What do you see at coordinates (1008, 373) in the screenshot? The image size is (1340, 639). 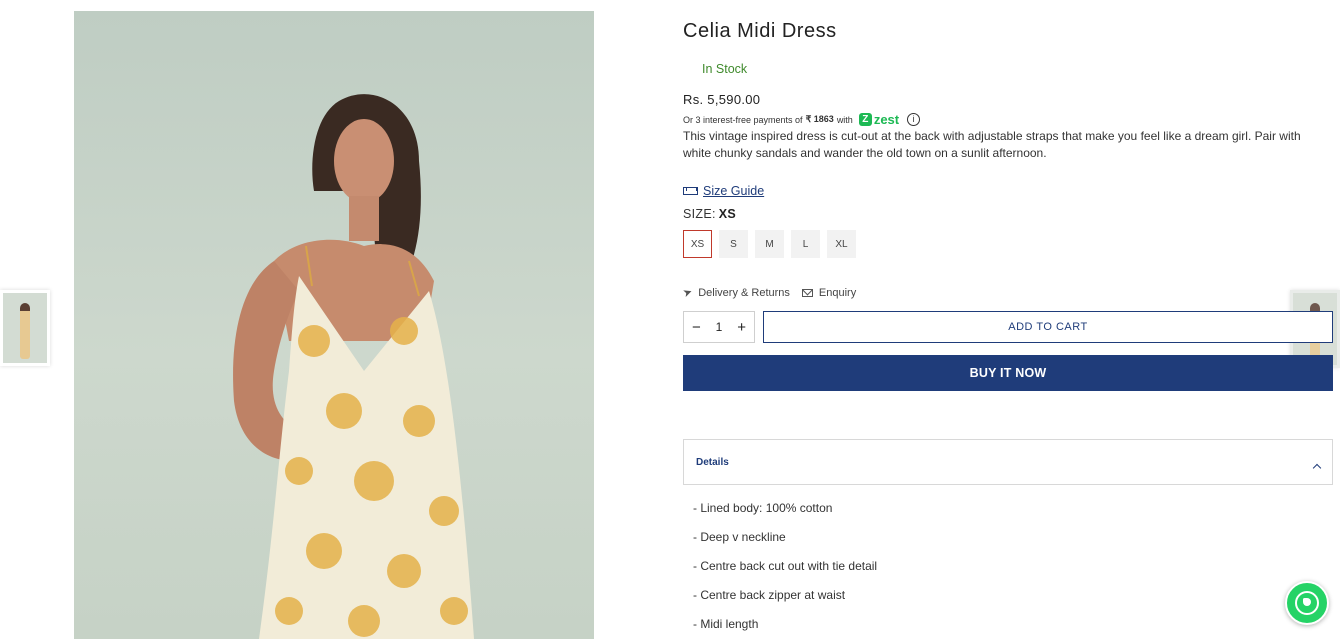 I see `buy-now-button: BUY IT NOW` at bounding box center [1008, 373].